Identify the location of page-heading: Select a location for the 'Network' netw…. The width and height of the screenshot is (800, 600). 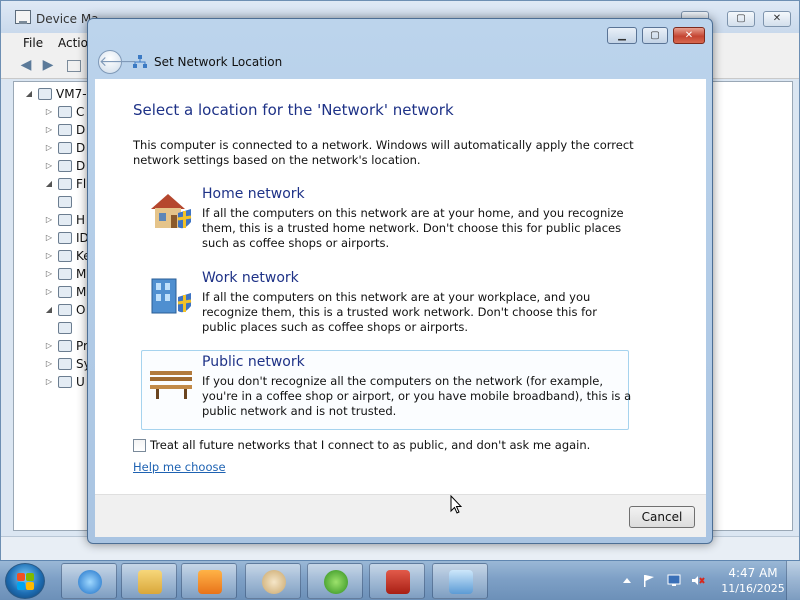
(293, 110).